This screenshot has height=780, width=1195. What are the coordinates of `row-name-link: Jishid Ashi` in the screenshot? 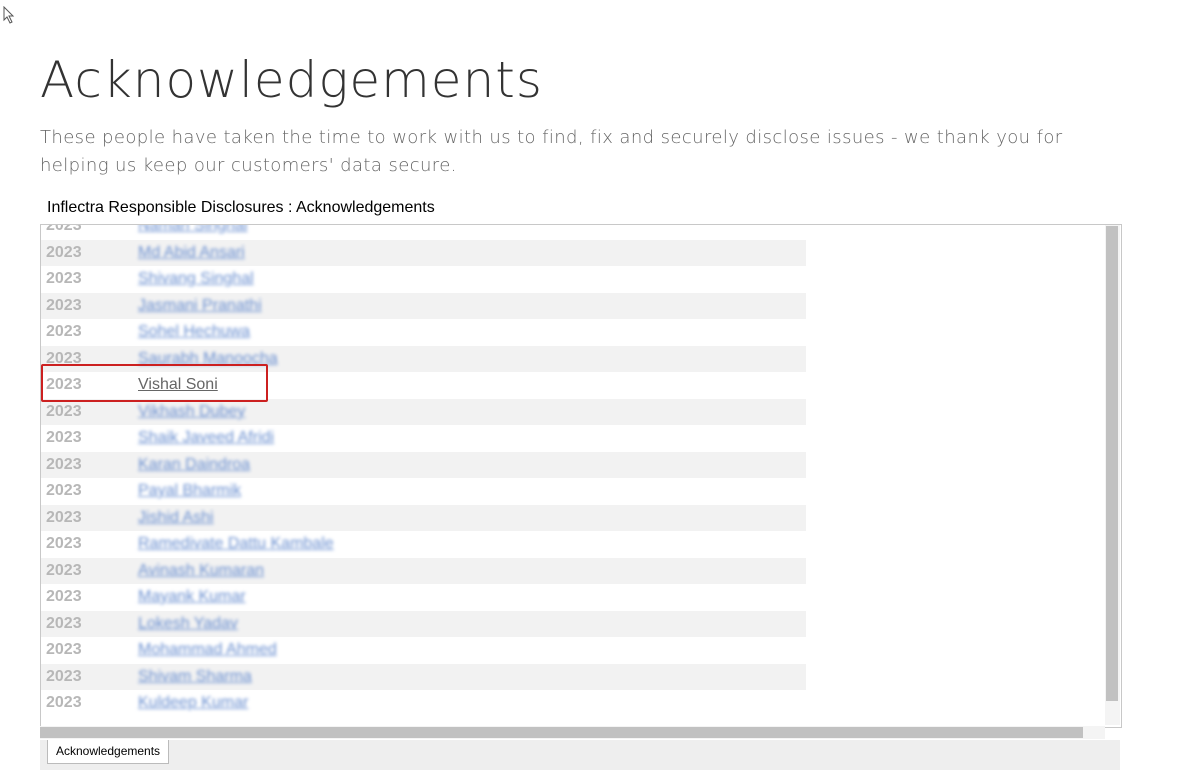 It's located at (176, 518).